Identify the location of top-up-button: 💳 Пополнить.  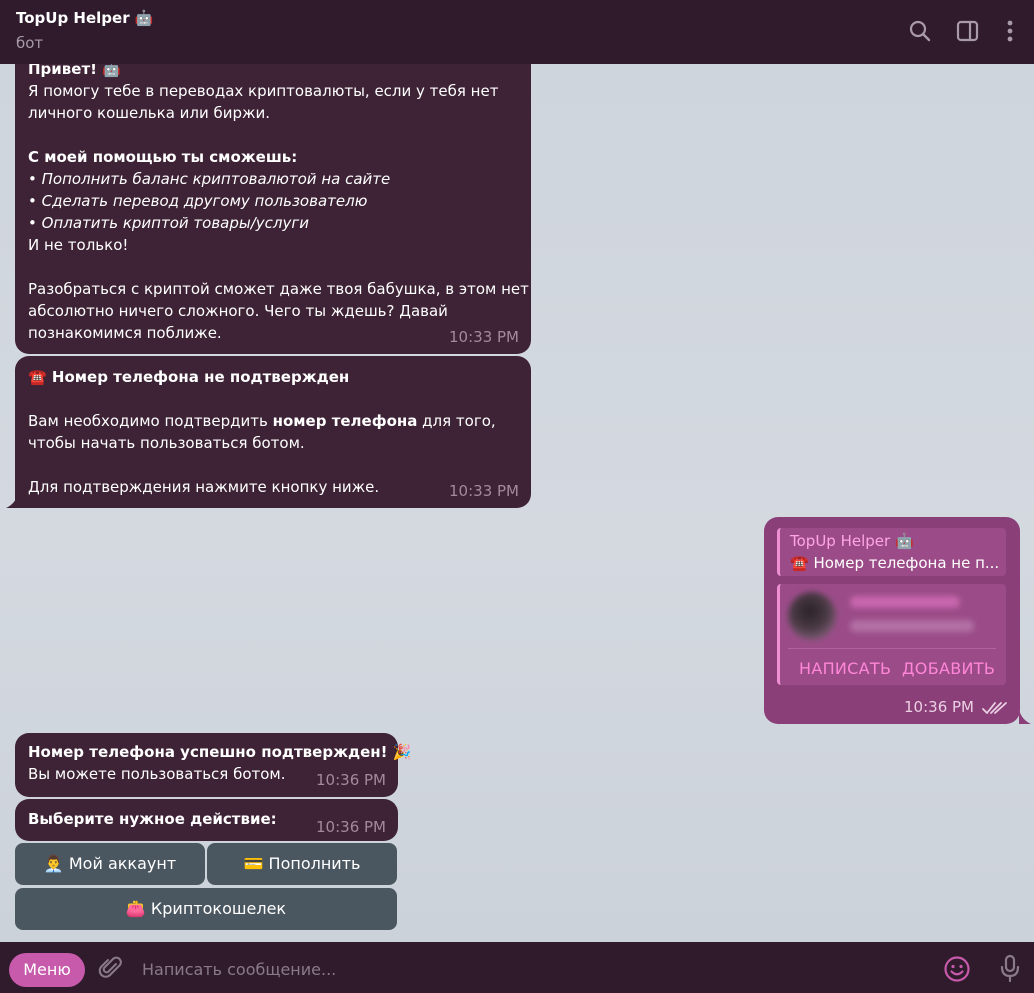
(302, 864).